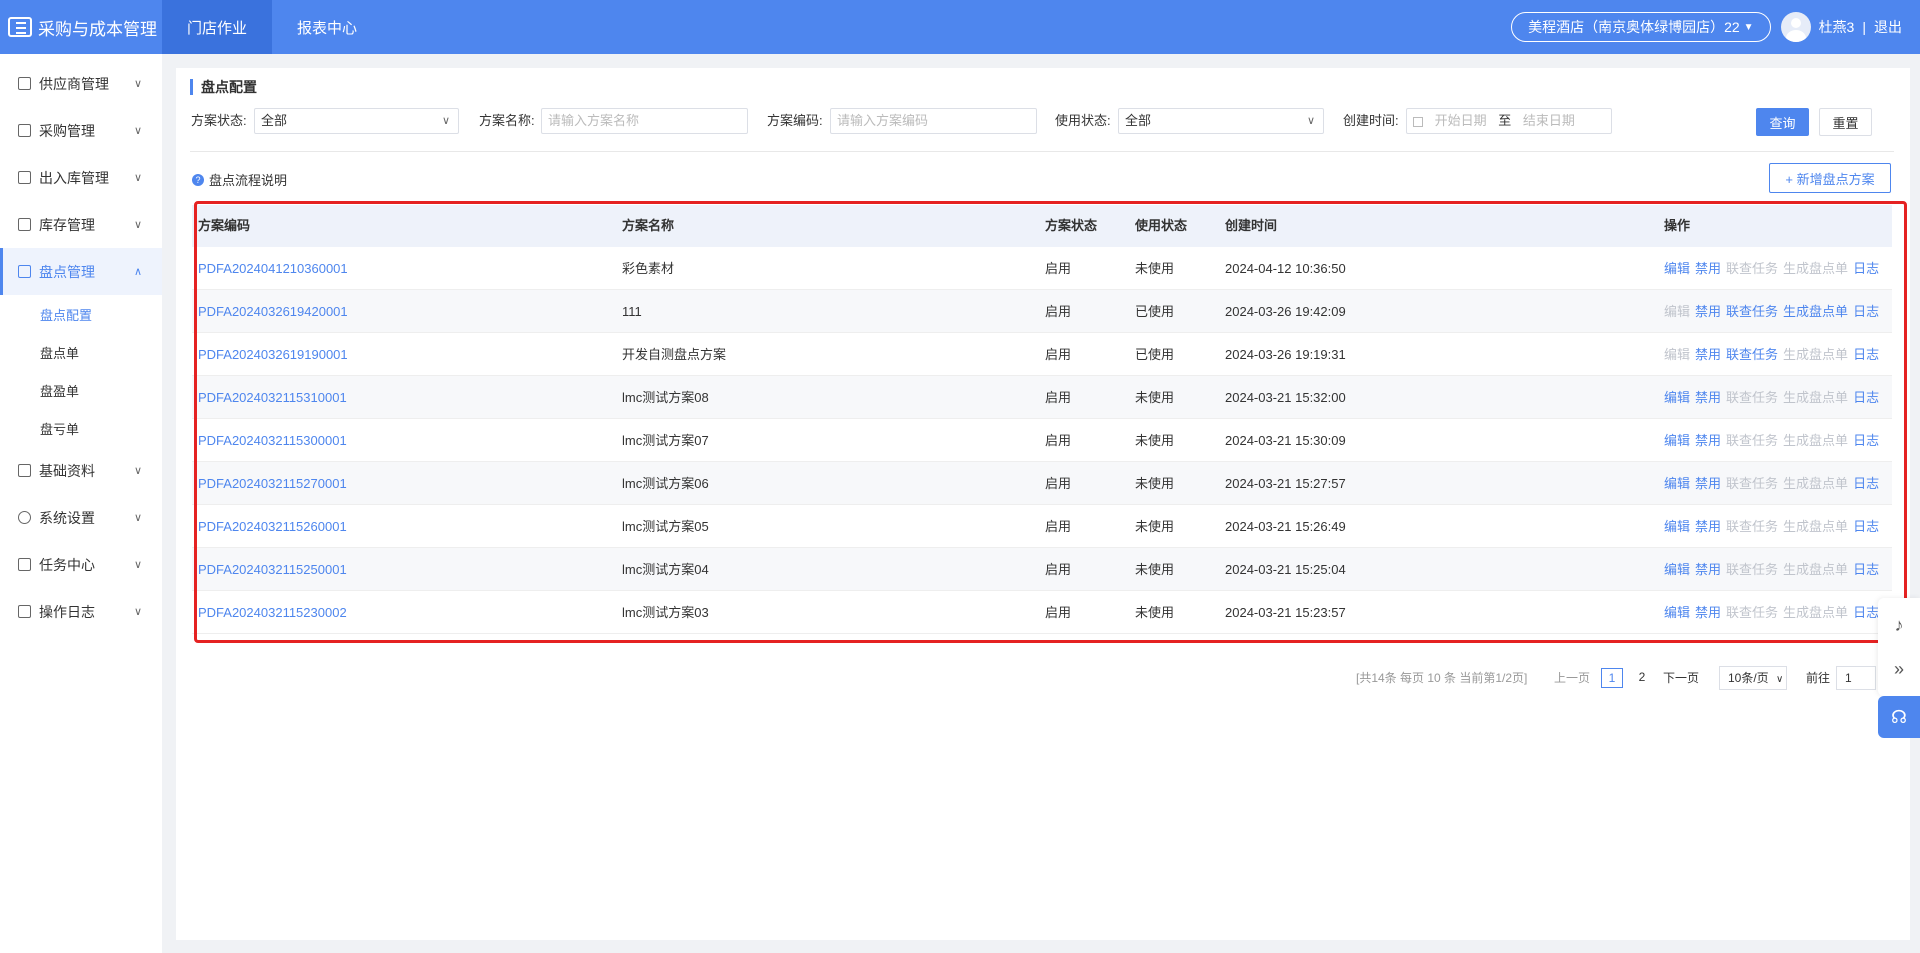 Image resolution: width=1920 pixels, height=953 pixels. I want to click on code-filter-input: 请输入方案编码, so click(933, 121).